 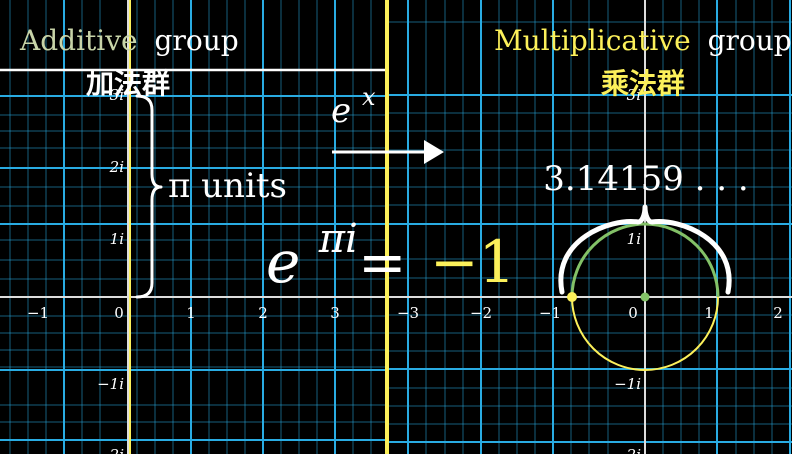 What do you see at coordinates (110, 384) in the screenshot?
I see `y-tick-neg1i: −1i` at bounding box center [110, 384].